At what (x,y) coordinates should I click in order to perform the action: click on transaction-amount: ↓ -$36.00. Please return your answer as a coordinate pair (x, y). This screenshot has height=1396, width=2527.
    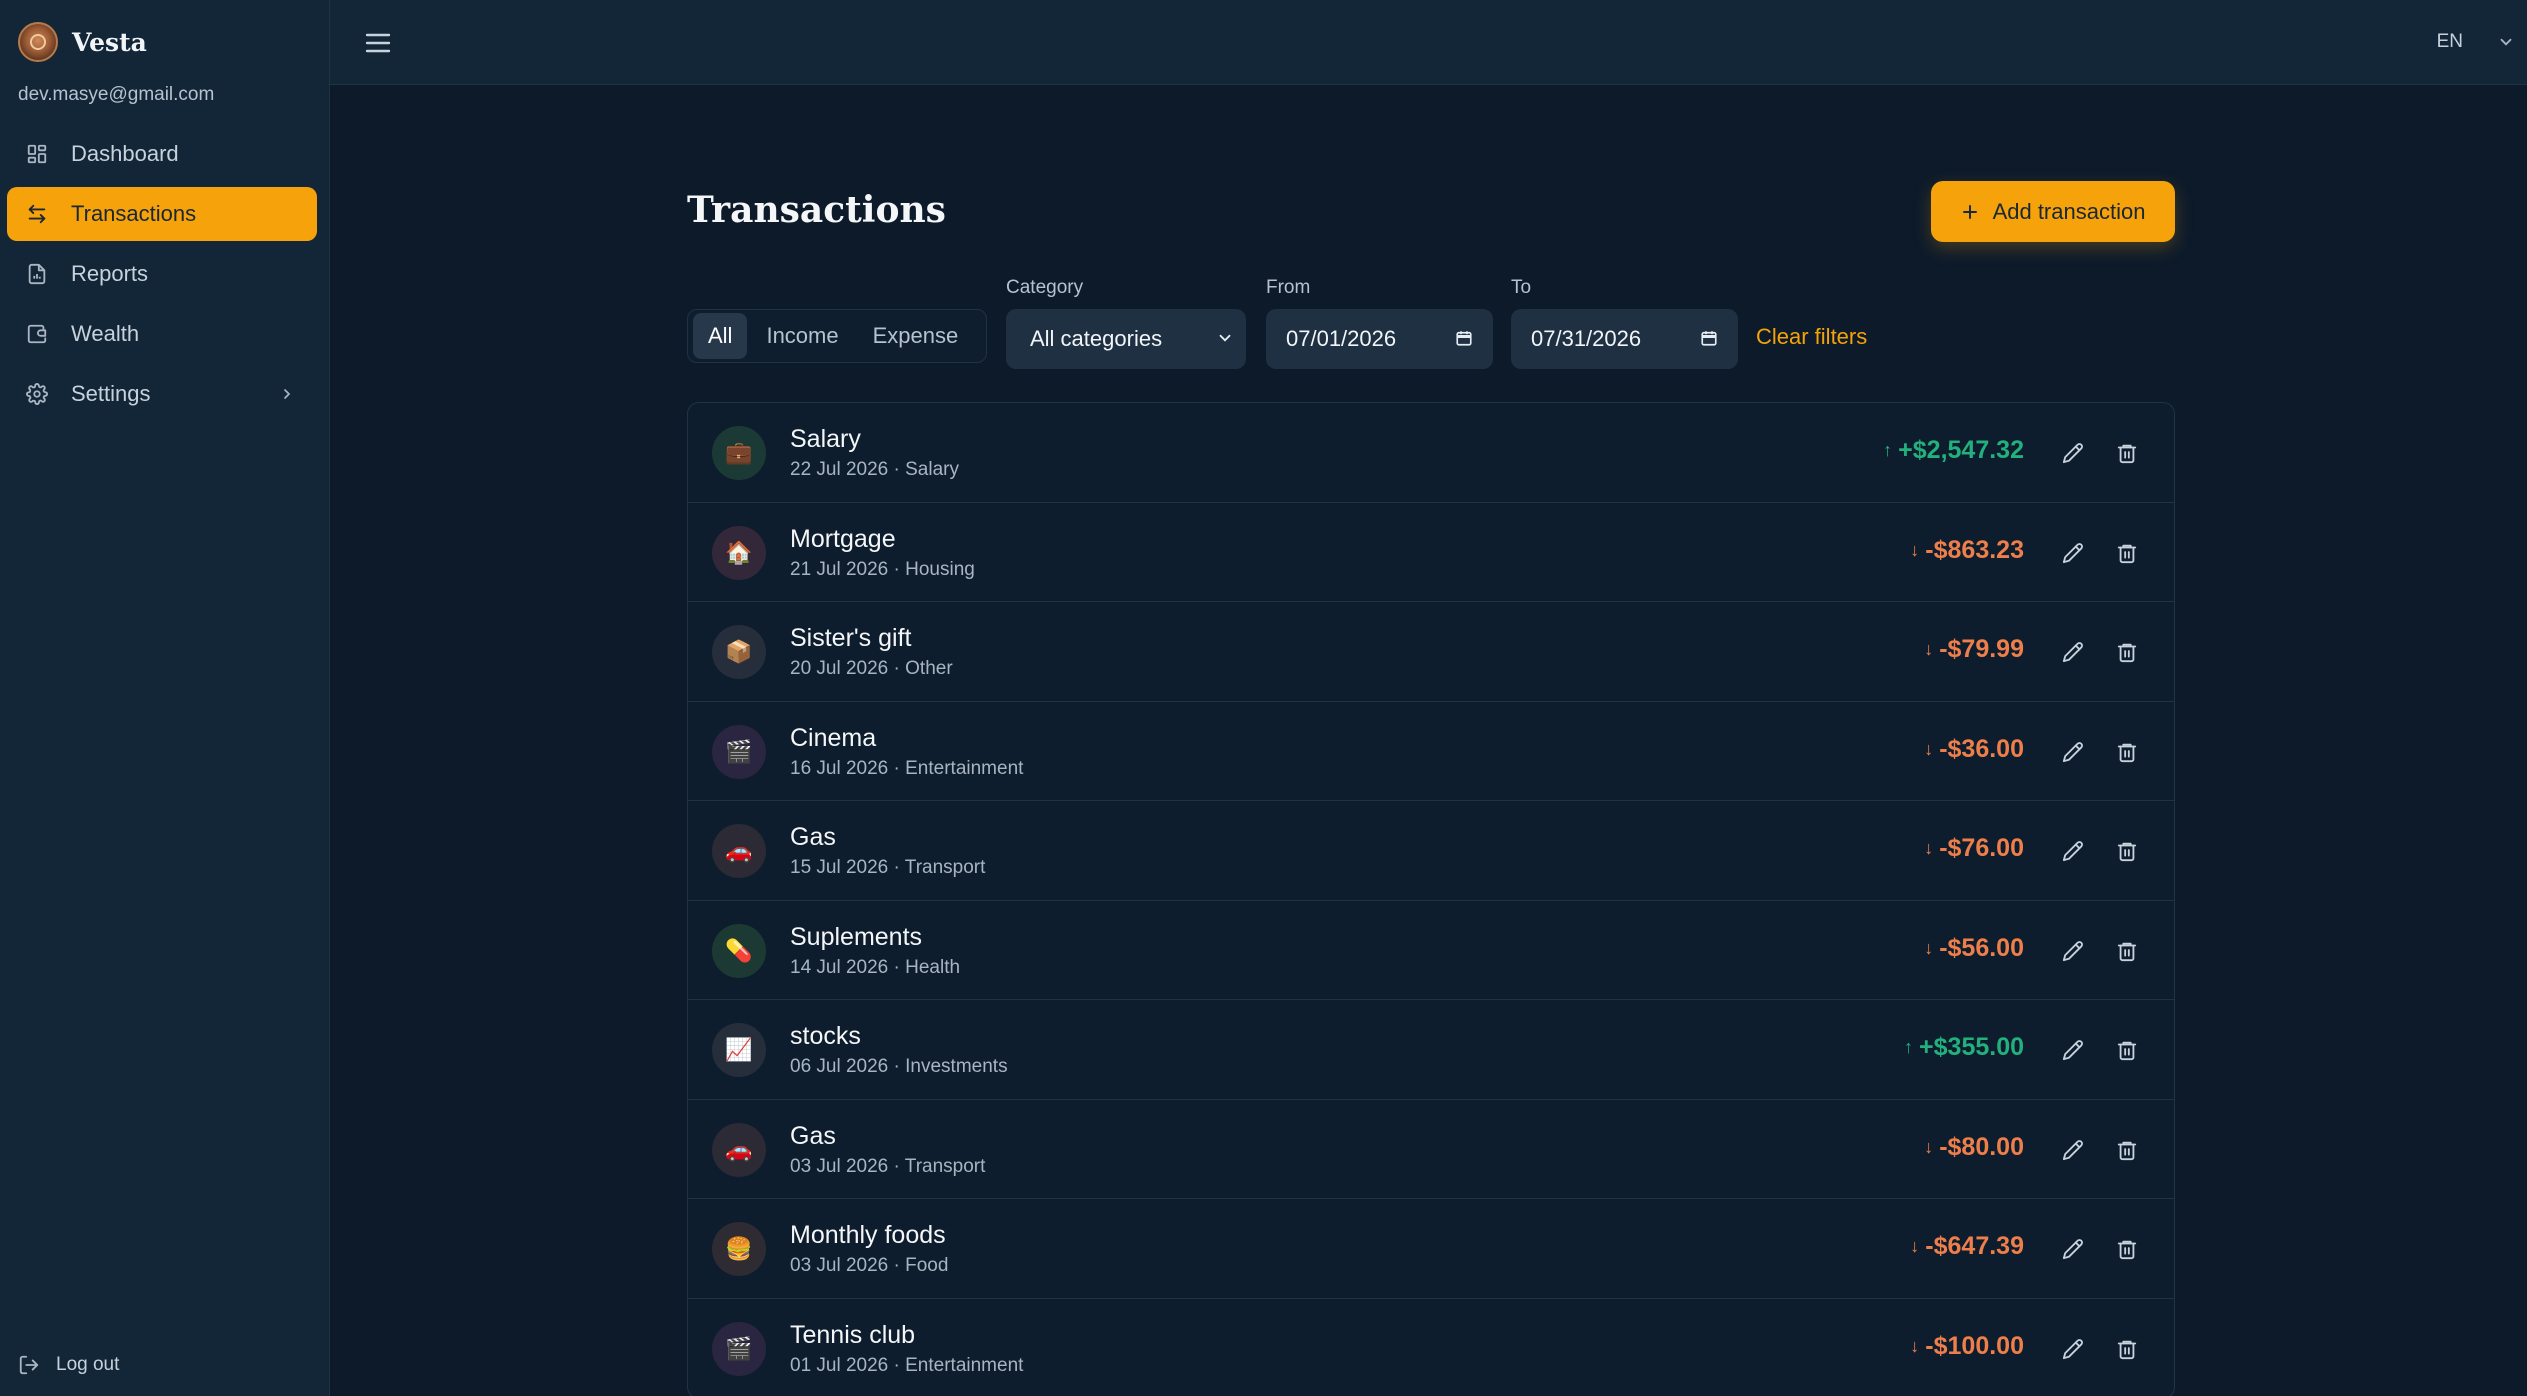
    Looking at the image, I should click on (1974, 749).